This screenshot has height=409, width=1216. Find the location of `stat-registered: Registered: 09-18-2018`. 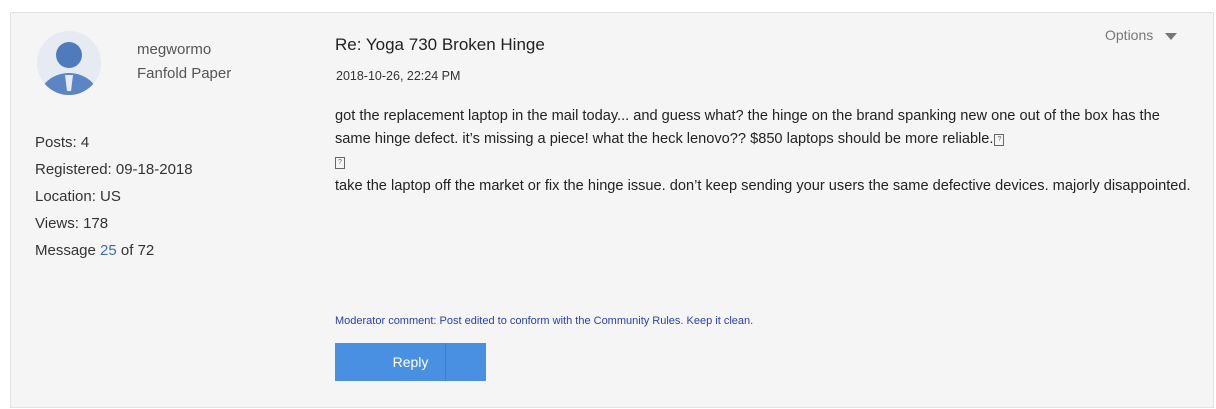

stat-registered: Registered: 09-18-2018 is located at coordinates (114, 169).